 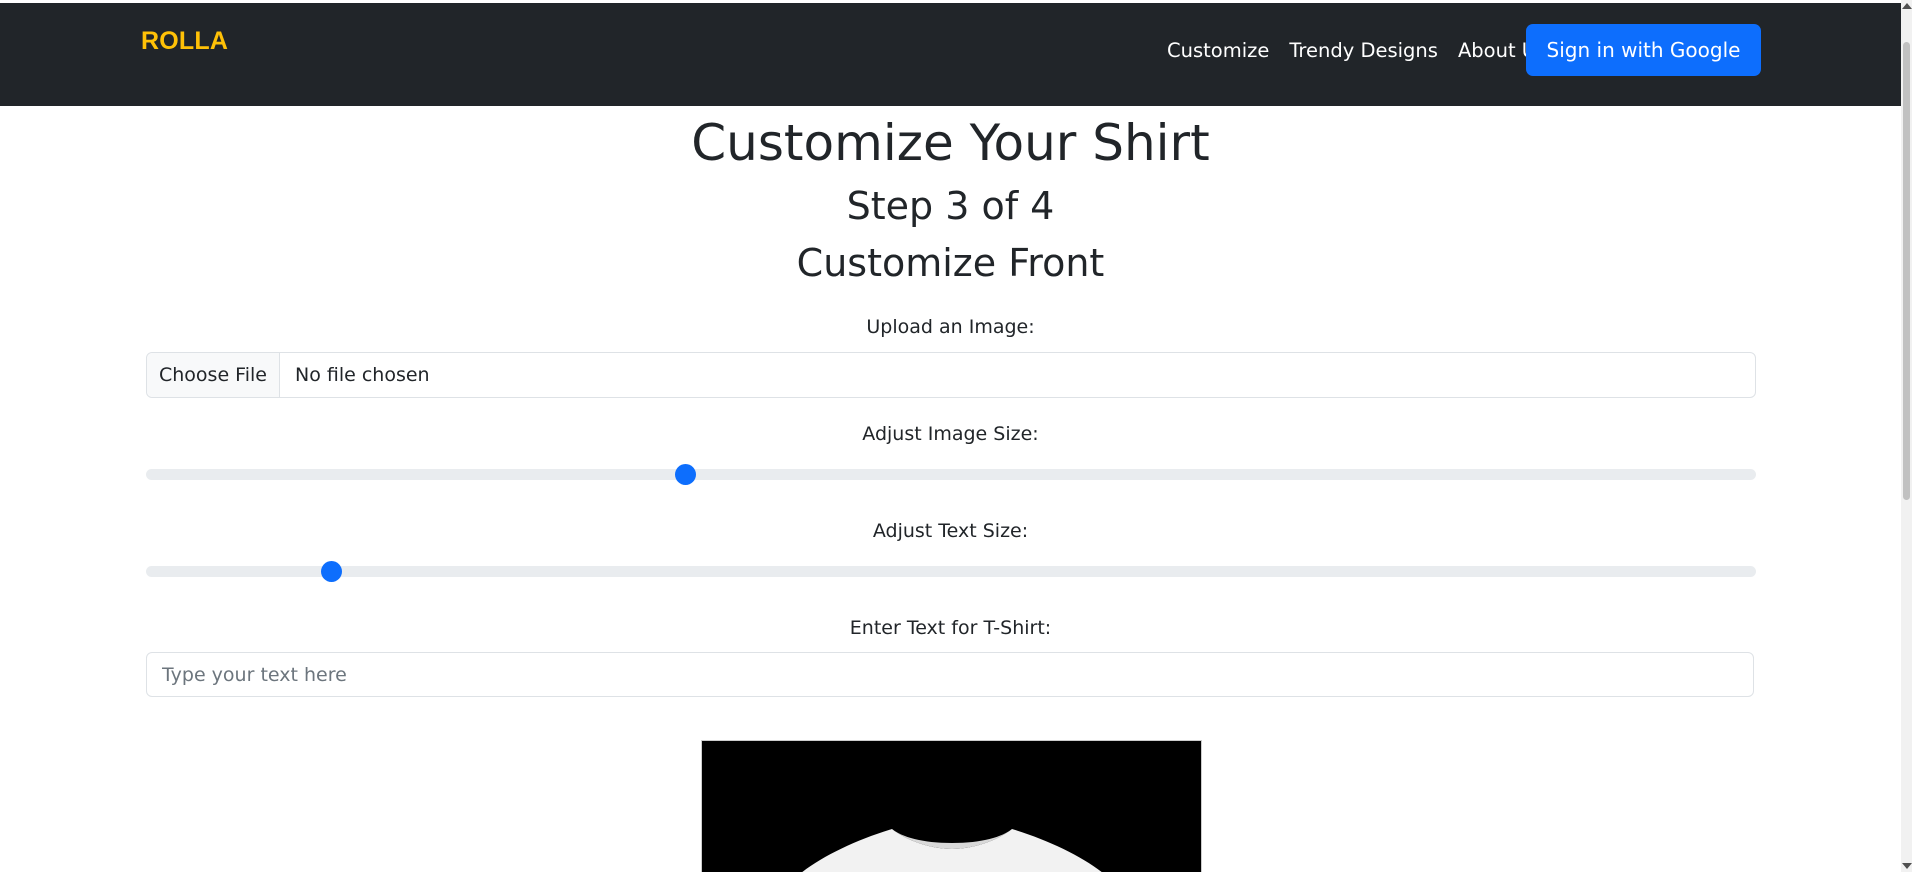 What do you see at coordinates (1907, 6) in the screenshot?
I see `scroll-up-arrow-icon` at bounding box center [1907, 6].